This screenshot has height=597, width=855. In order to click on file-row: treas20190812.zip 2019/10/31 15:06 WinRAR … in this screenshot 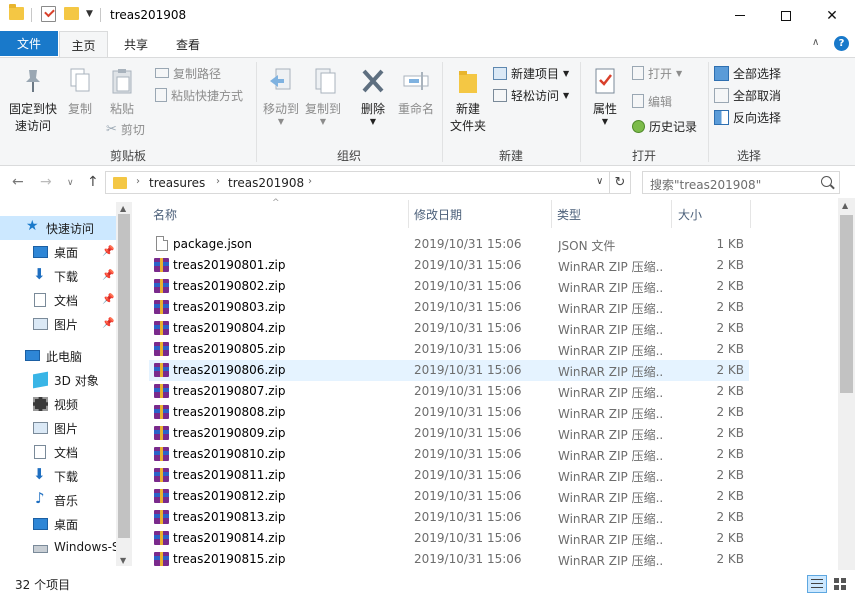, I will do `click(449, 496)`.